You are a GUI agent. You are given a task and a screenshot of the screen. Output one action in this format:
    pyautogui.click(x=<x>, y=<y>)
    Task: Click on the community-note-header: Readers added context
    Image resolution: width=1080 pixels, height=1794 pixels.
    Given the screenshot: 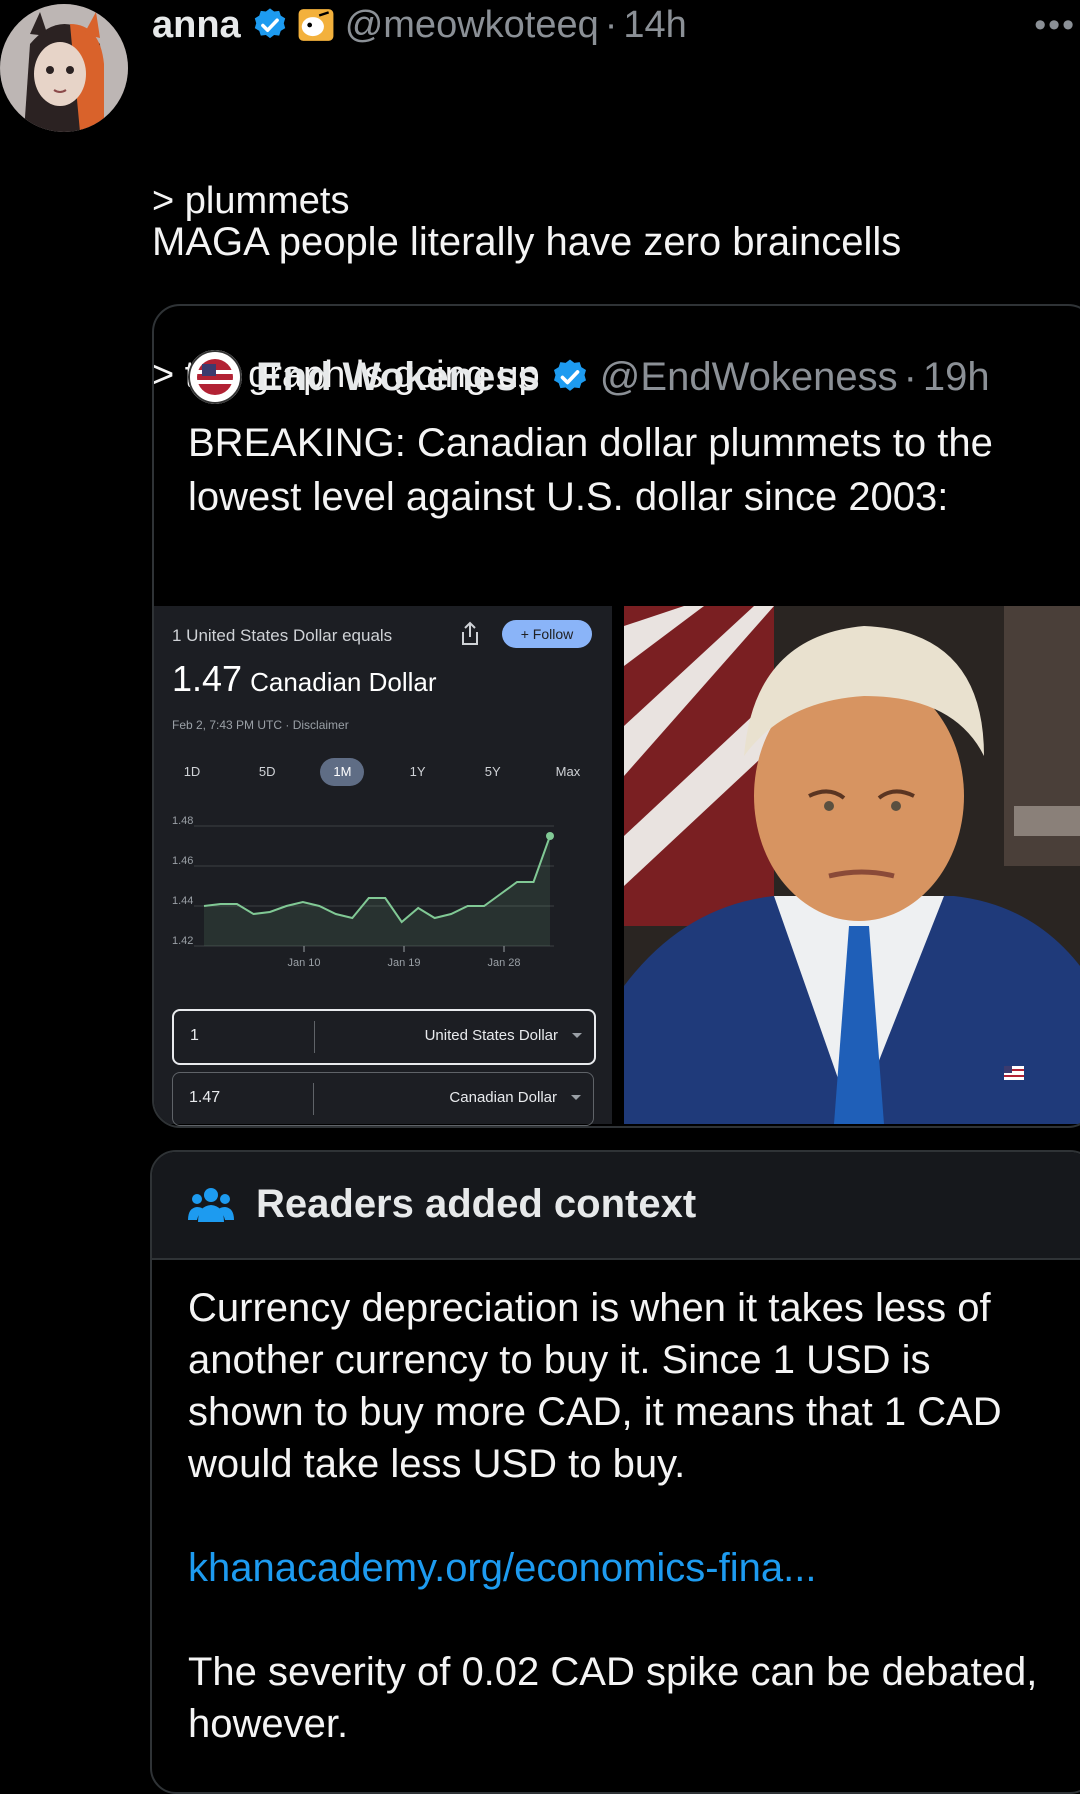 What is the action you would take?
    pyautogui.click(x=616, y=1206)
    